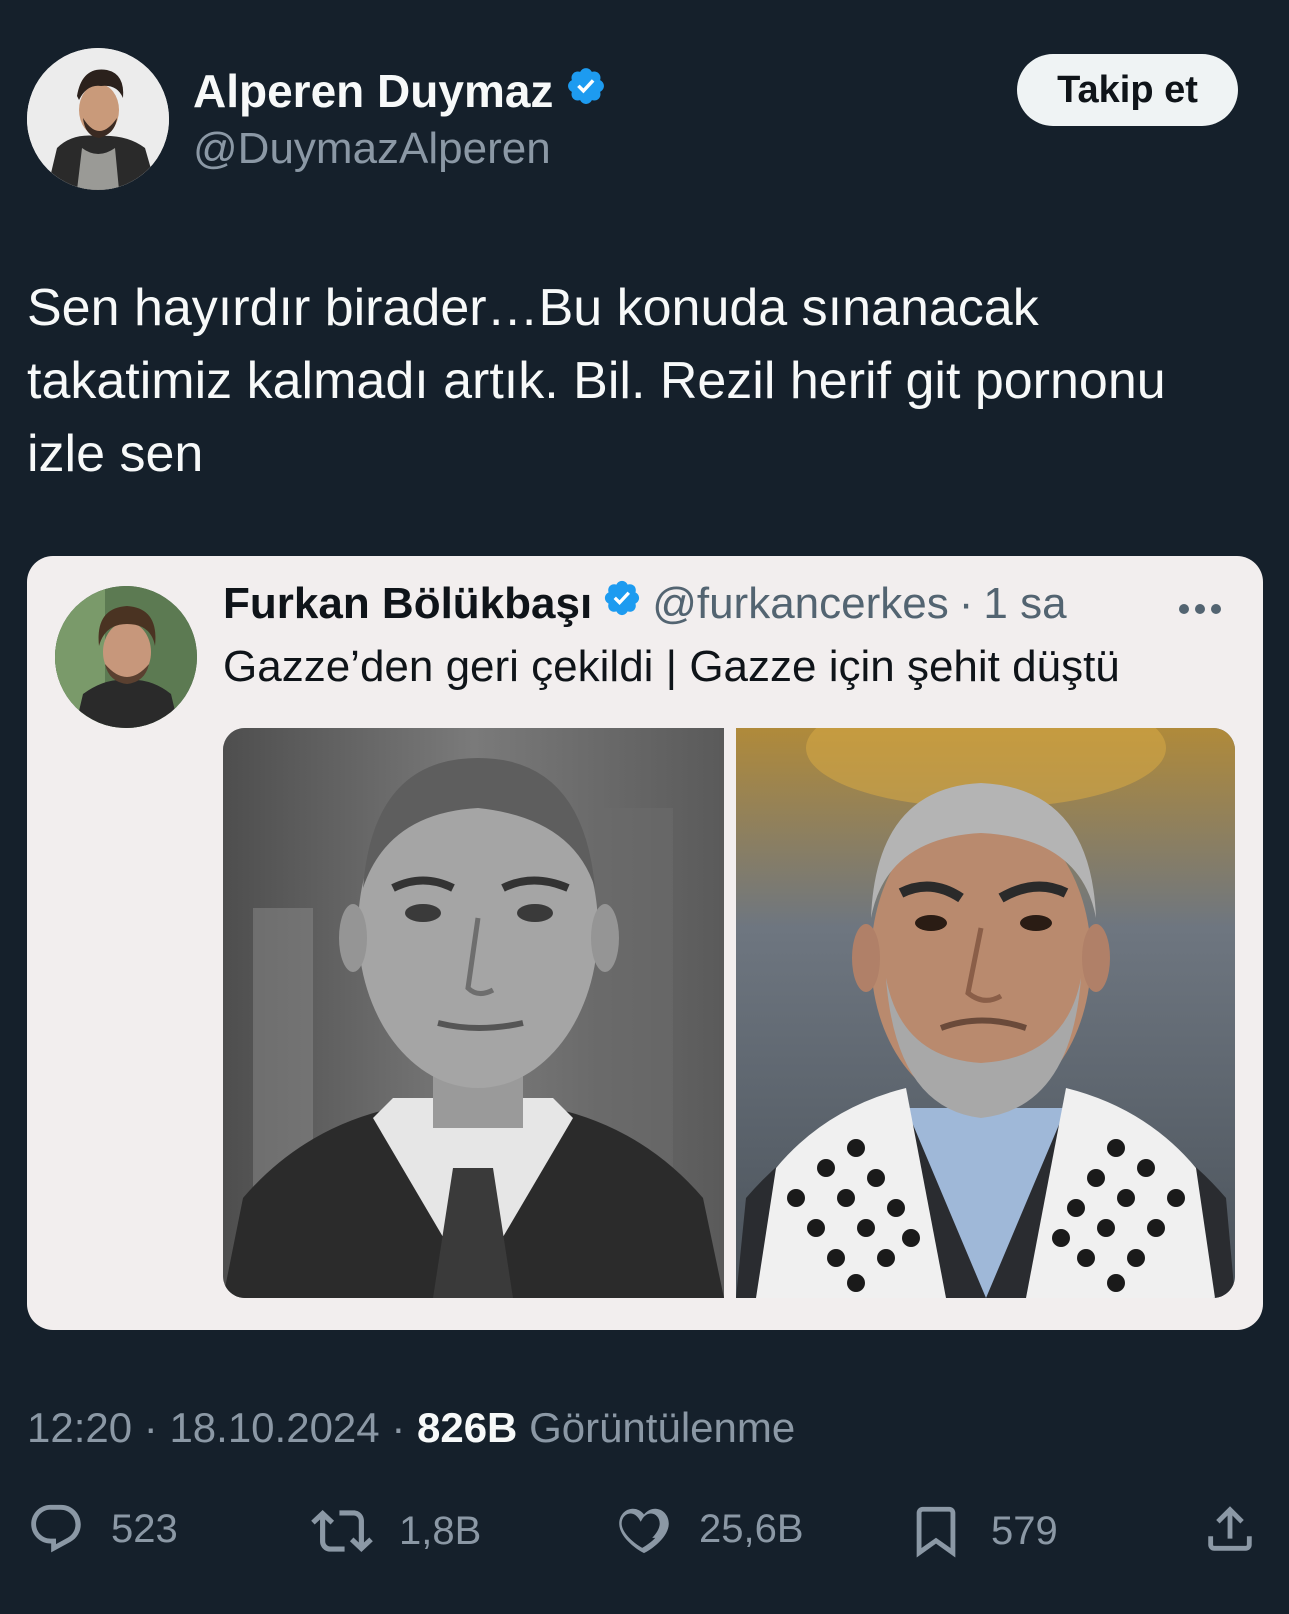 The image size is (1289, 1614). What do you see at coordinates (56, 1529) in the screenshot?
I see `reply-icon` at bounding box center [56, 1529].